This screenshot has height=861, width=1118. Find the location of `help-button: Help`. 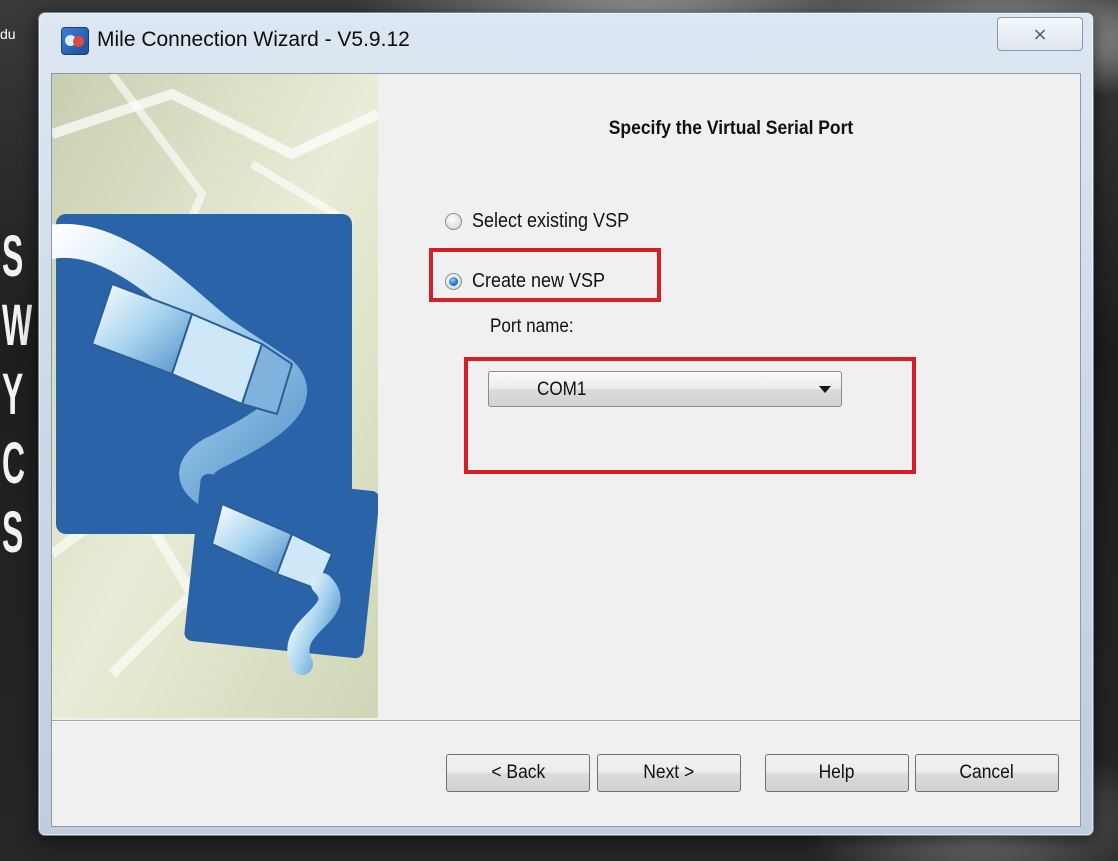

help-button: Help is located at coordinates (837, 773).